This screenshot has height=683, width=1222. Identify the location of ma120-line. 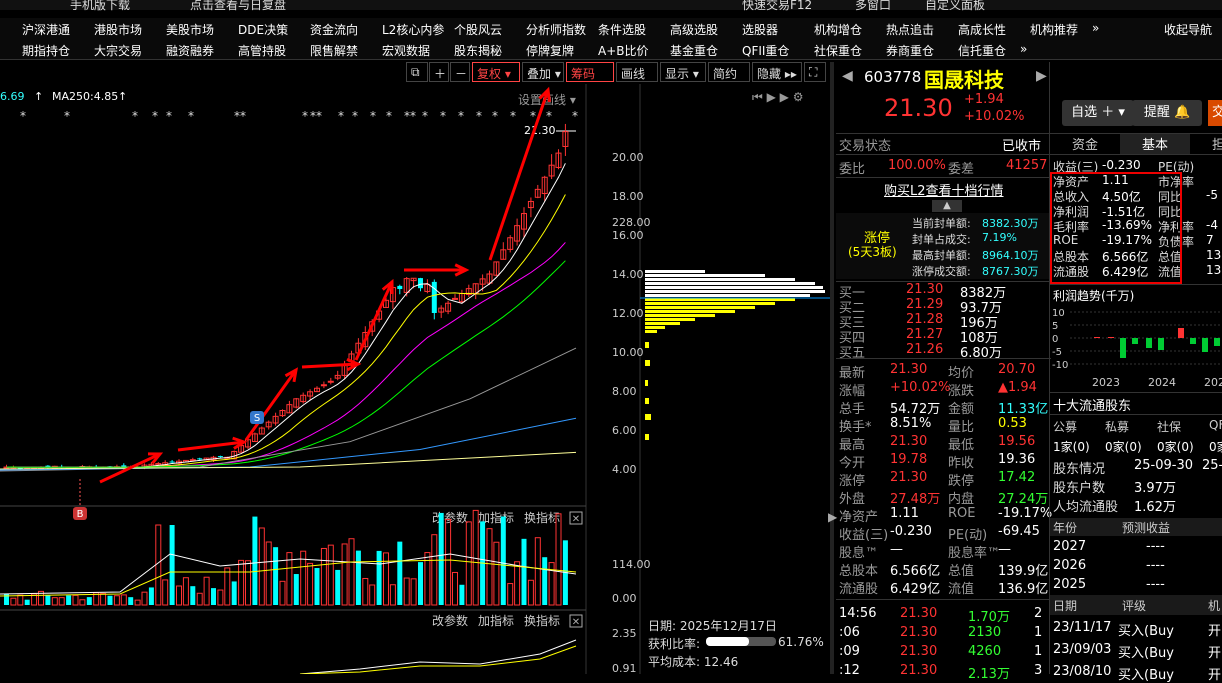
(288, 444).